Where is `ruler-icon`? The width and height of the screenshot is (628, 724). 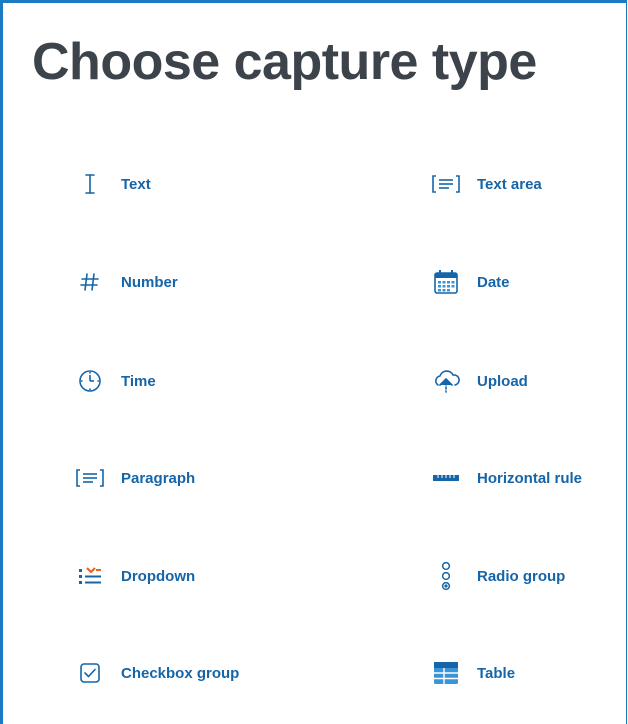 ruler-icon is located at coordinates (446, 478).